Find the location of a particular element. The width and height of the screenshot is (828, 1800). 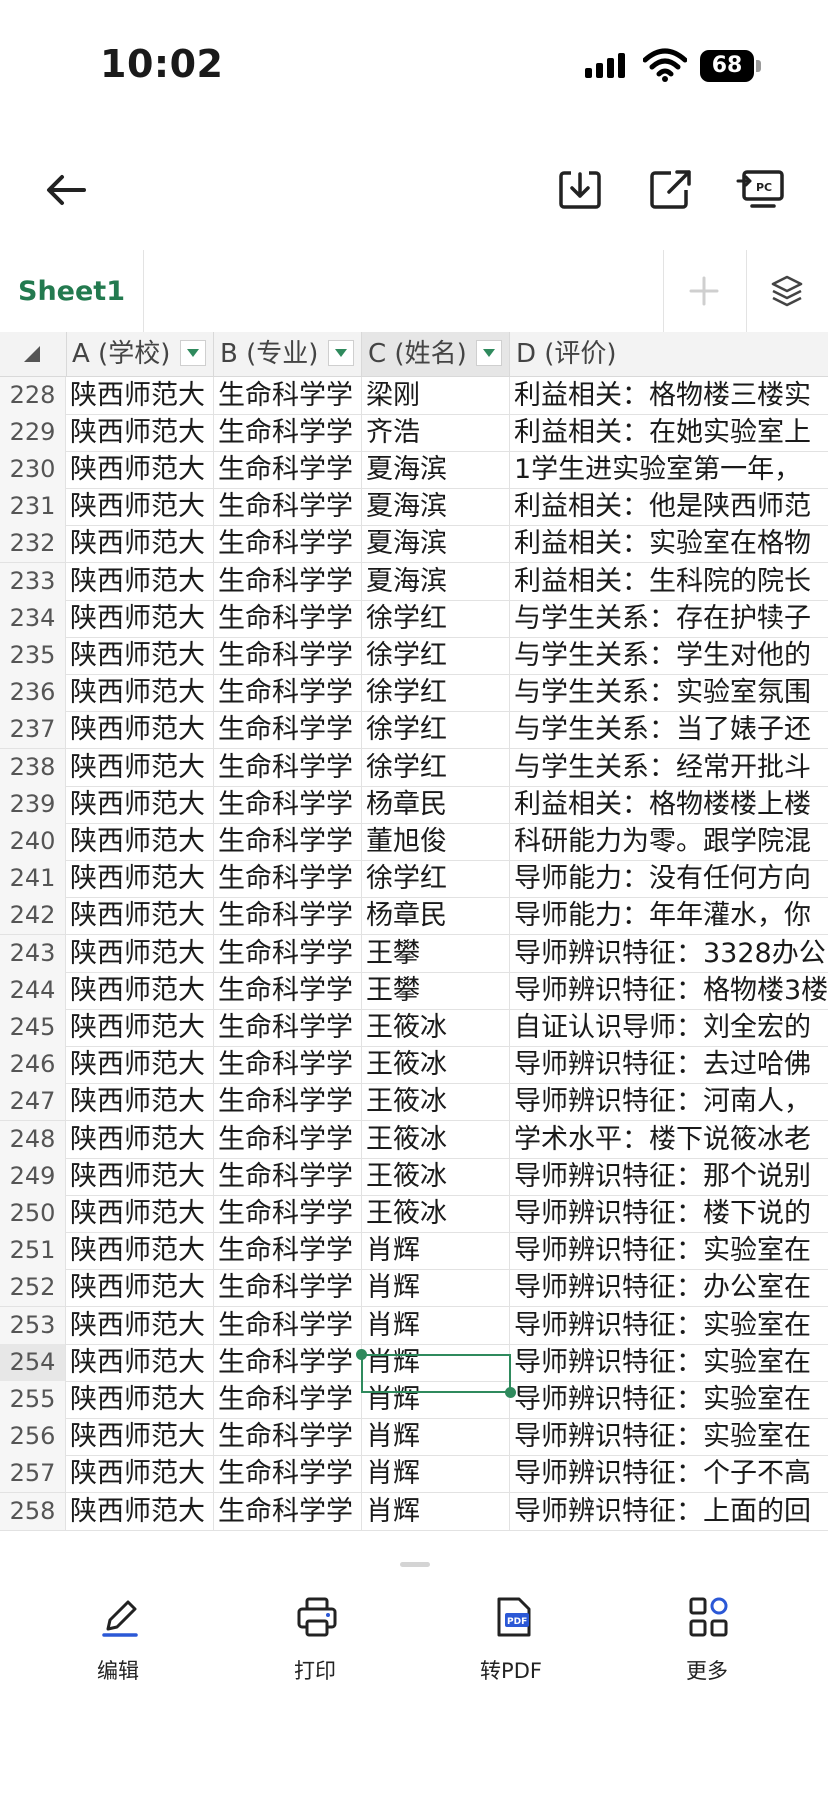

table-row: 249 陕西师范大 生命科学学 王筱冰 导师辨识特征：那个说别 is located at coordinates (414, 1176).